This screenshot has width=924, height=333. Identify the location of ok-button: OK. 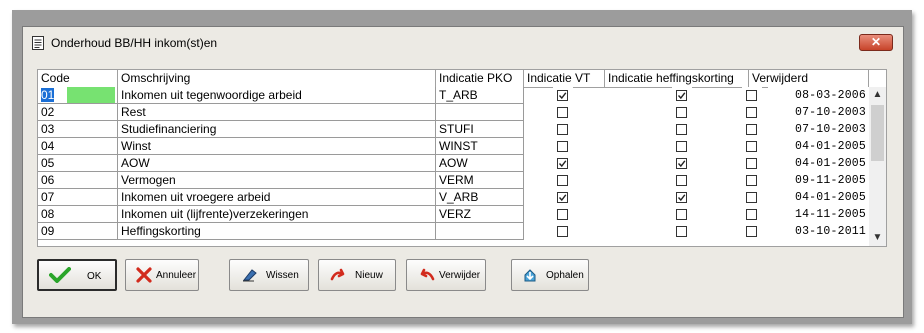
(77, 275).